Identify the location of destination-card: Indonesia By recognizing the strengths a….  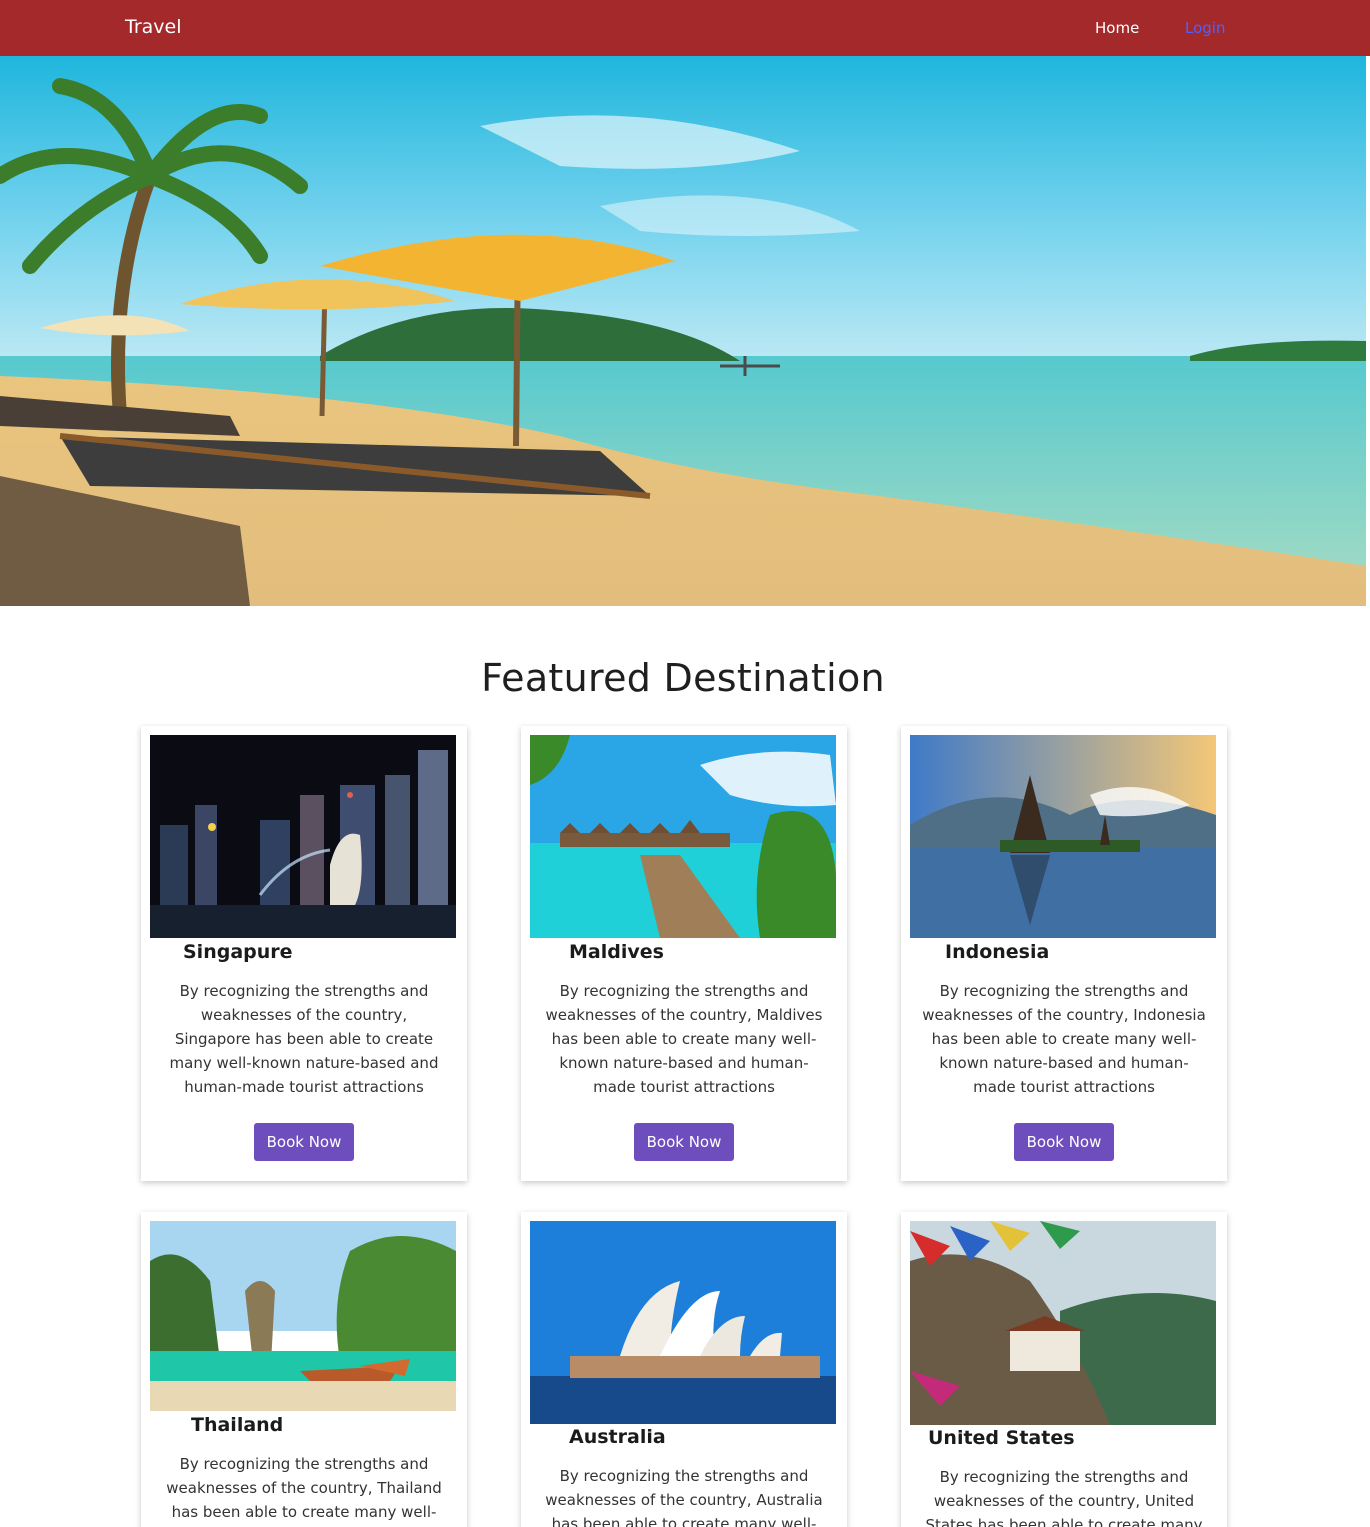
(1064, 953).